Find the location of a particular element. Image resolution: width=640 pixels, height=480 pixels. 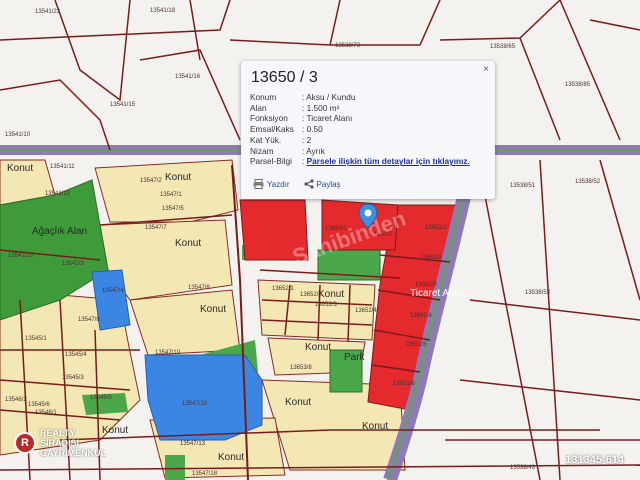

parcel-label: 13653/8 is located at coordinates (301, 368).